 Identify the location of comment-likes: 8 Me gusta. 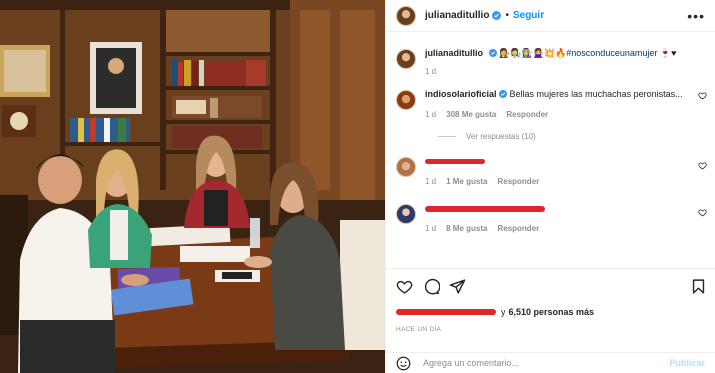
(466, 228).